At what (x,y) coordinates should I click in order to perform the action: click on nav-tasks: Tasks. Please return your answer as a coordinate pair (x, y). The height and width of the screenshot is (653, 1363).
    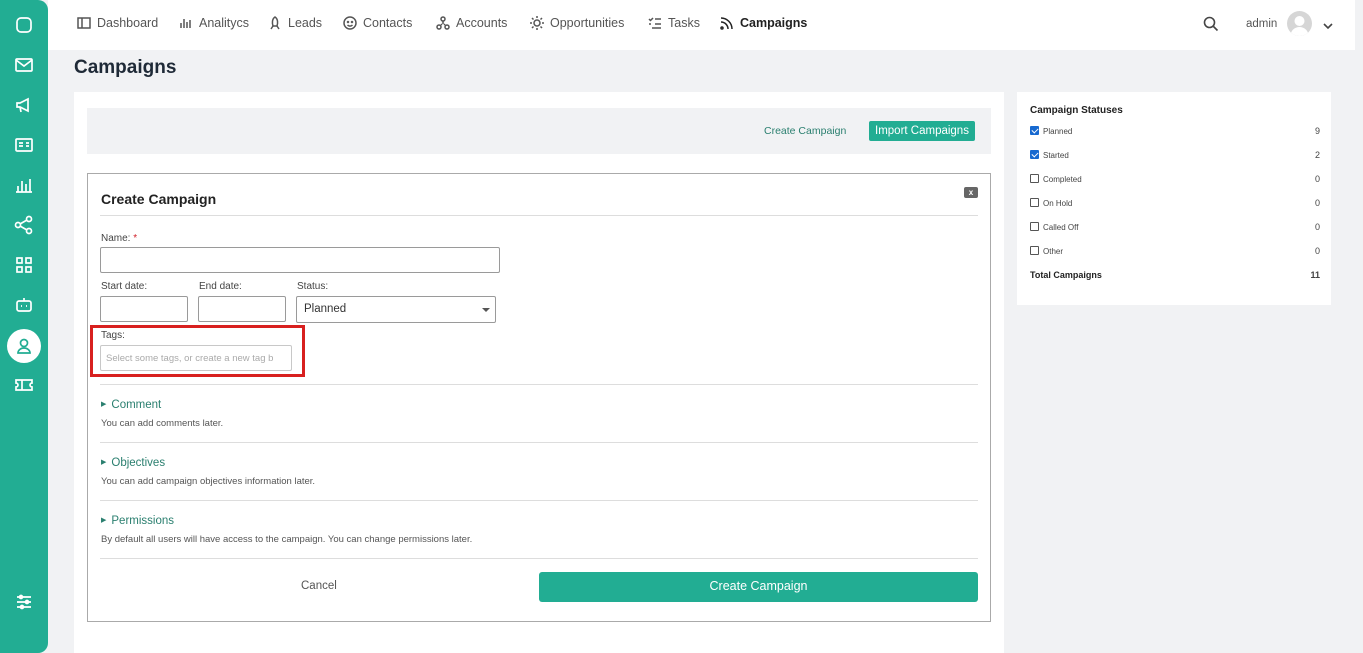
    Looking at the image, I should click on (674, 23).